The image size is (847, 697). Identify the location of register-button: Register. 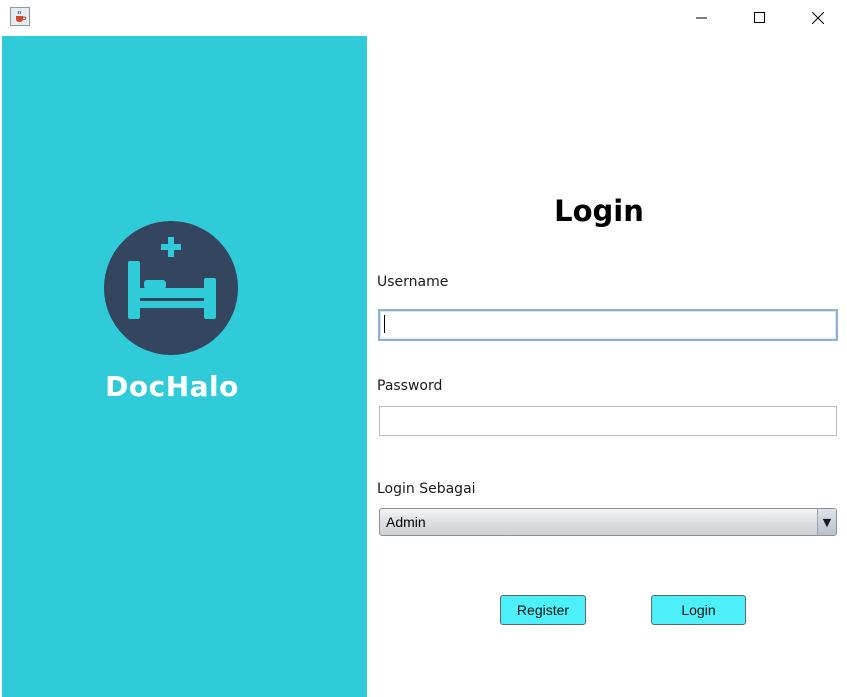
(543, 610).